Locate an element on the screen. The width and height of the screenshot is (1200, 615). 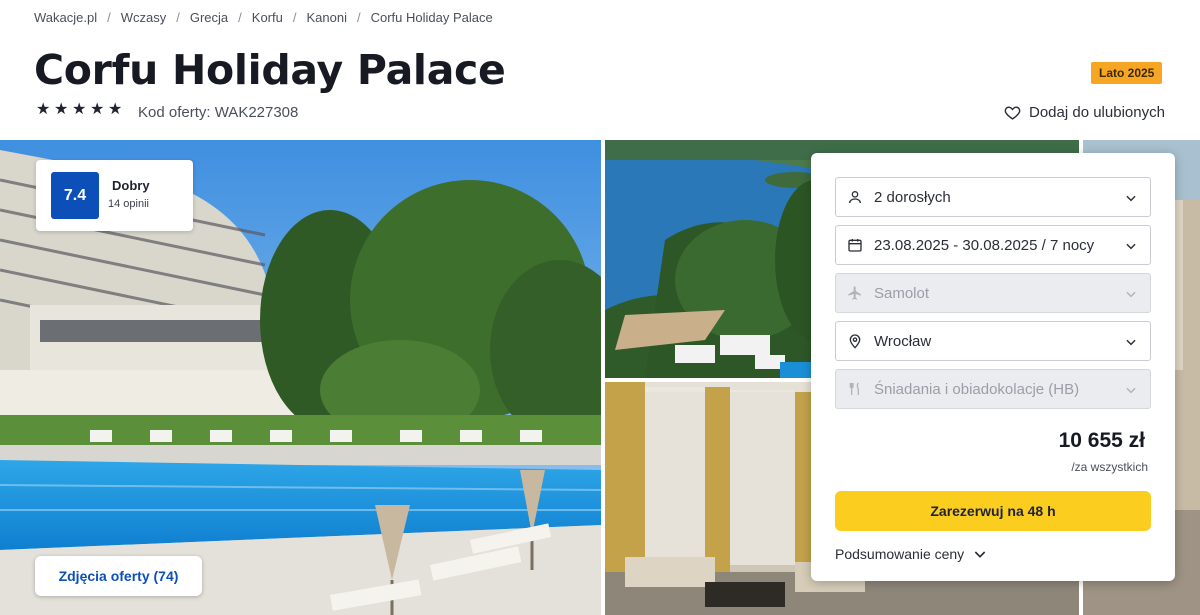
location-pin-icon is located at coordinates (855, 341).